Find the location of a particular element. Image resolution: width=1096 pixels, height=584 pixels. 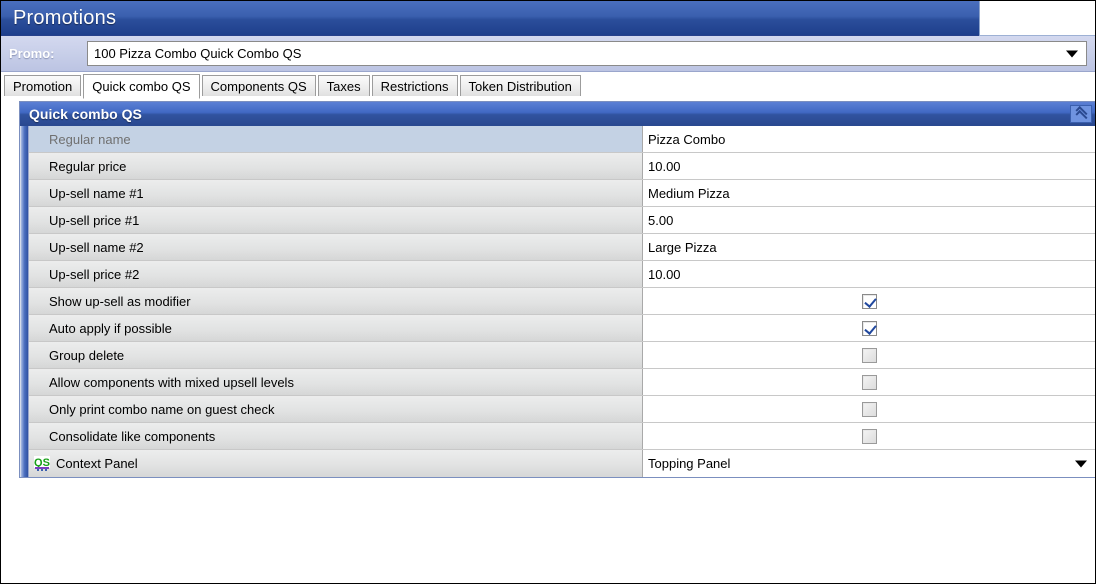

property-label-text: Consolidate like components is located at coordinates (132, 436).